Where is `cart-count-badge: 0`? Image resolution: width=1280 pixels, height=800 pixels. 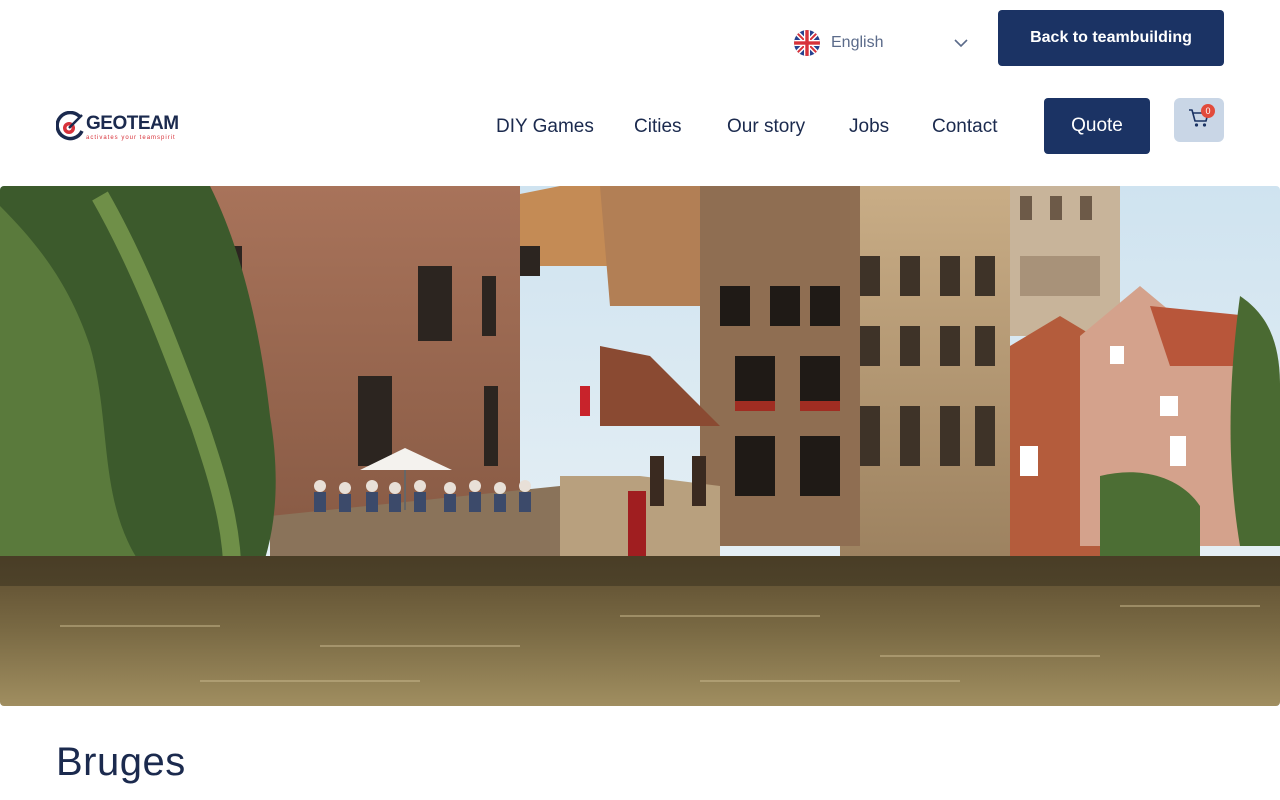
cart-count-badge: 0 is located at coordinates (1208, 111).